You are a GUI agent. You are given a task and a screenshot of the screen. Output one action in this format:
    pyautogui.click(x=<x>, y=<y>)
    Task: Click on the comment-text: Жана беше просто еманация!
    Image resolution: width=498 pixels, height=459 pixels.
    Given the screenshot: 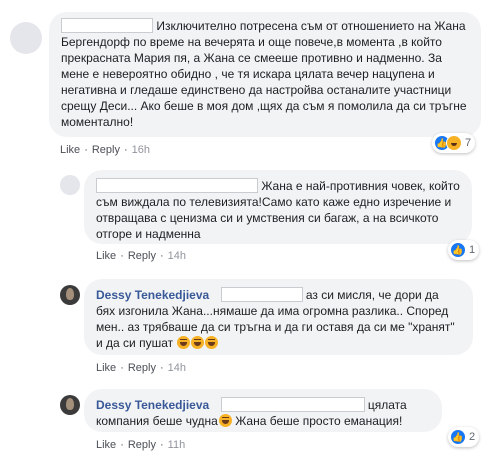 What is the action you would take?
    pyautogui.click(x=317, y=421)
    